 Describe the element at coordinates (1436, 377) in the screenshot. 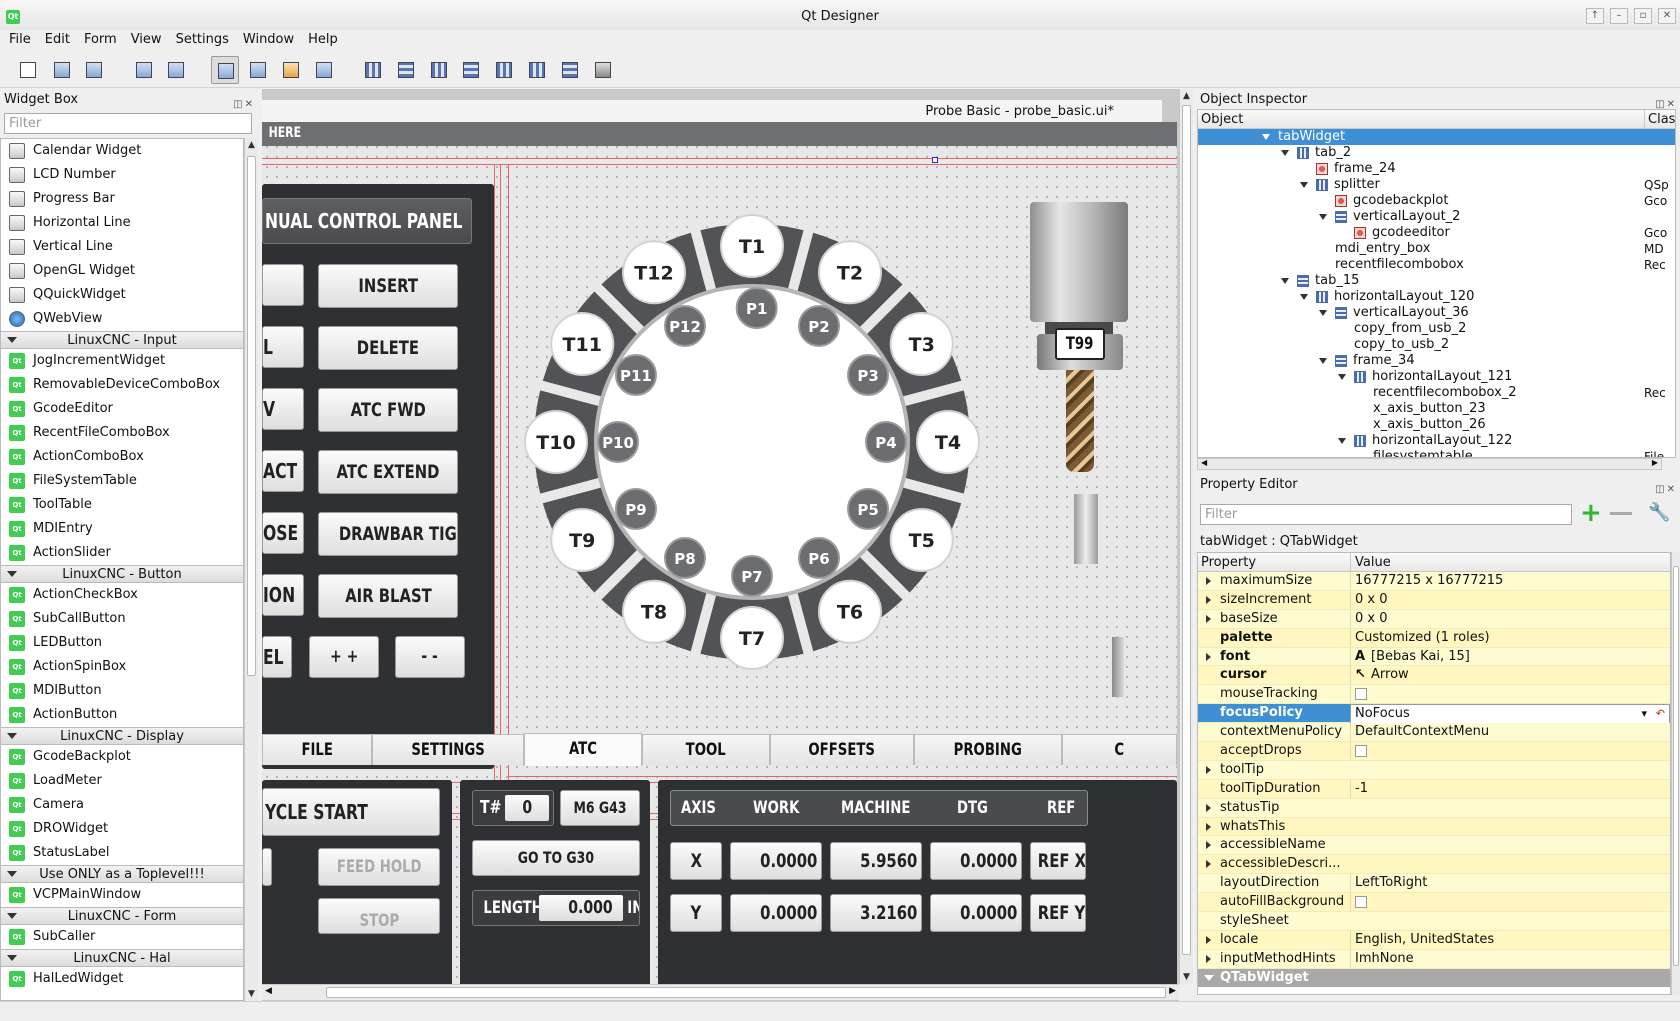

I see `object-tree-row: horizontalLayout_121` at that location.